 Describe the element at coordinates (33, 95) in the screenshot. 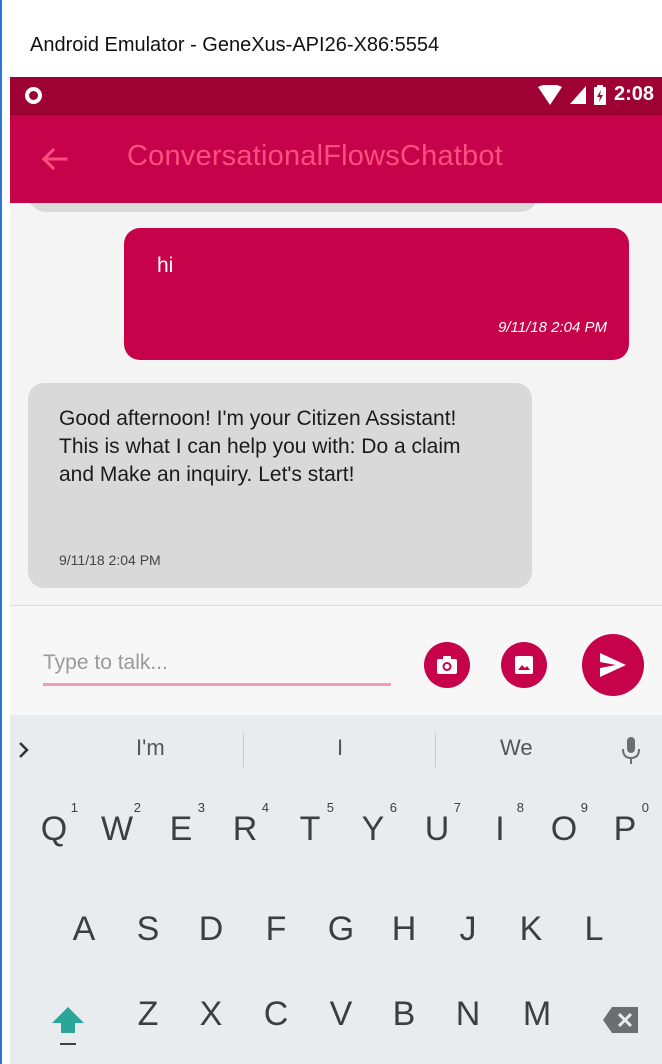

I see `notification-circle-icon` at that location.